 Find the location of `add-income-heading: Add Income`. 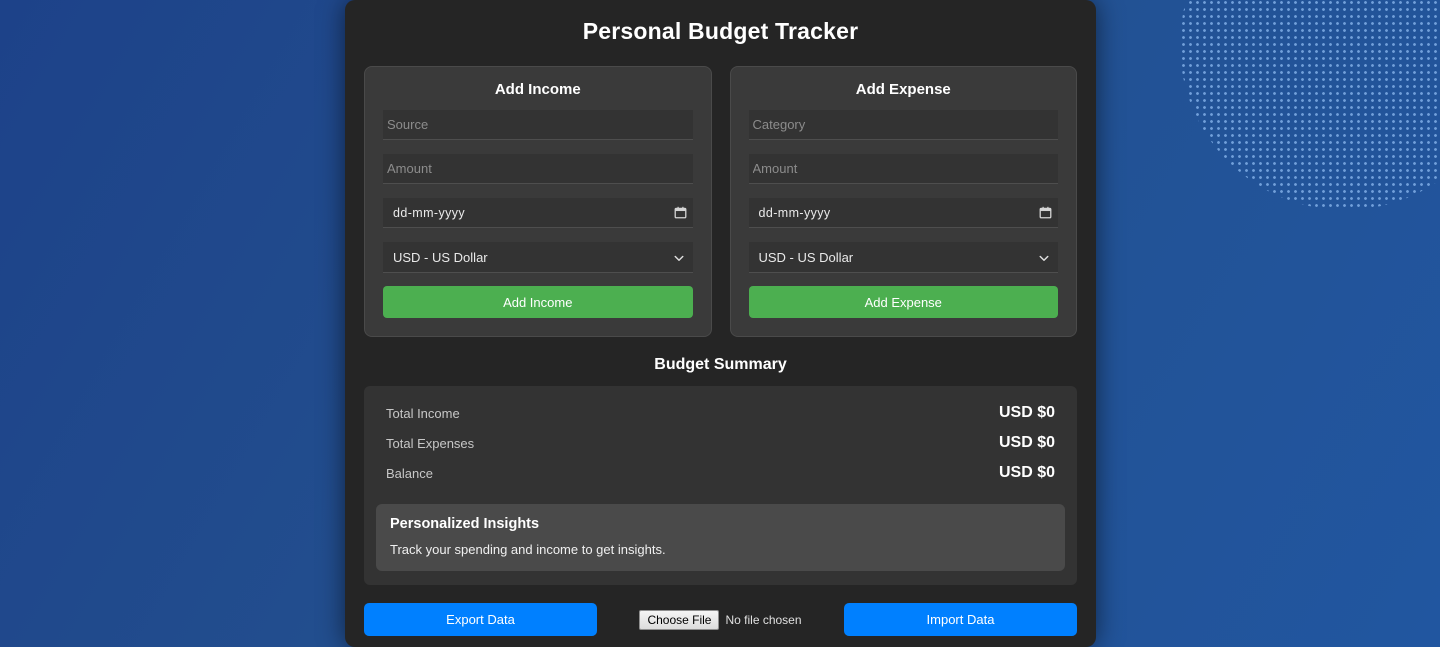

add-income-heading: Add Income is located at coordinates (537, 89).